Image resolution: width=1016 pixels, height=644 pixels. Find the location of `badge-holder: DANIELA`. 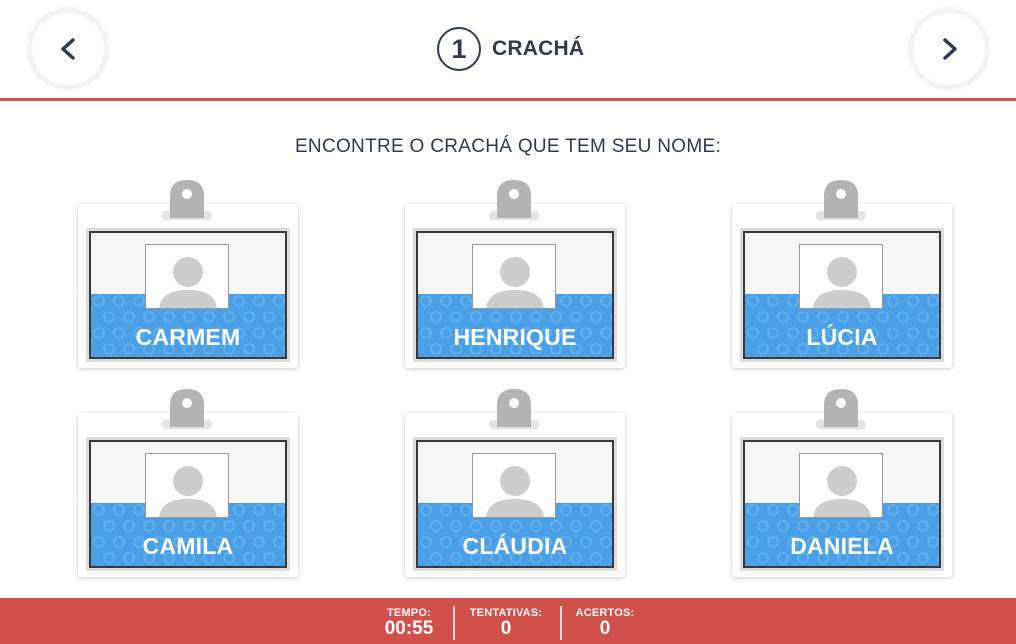

badge-holder: DANIELA is located at coordinates (842, 495).